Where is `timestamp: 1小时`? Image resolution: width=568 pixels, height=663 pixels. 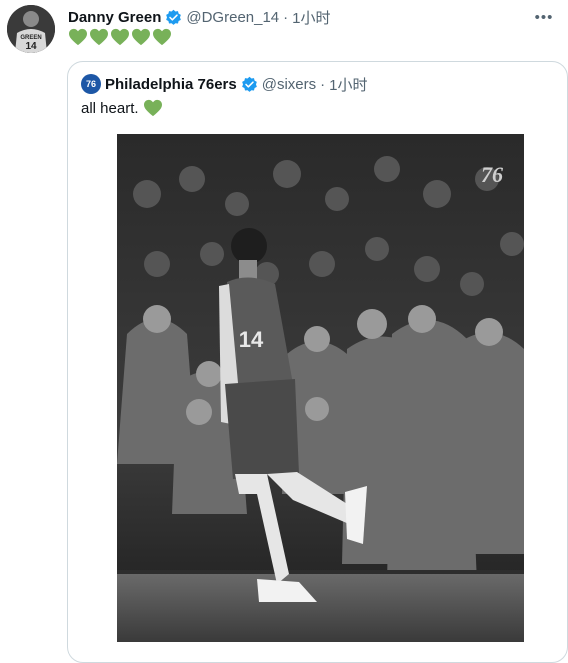 timestamp: 1小时 is located at coordinates (311, 17).